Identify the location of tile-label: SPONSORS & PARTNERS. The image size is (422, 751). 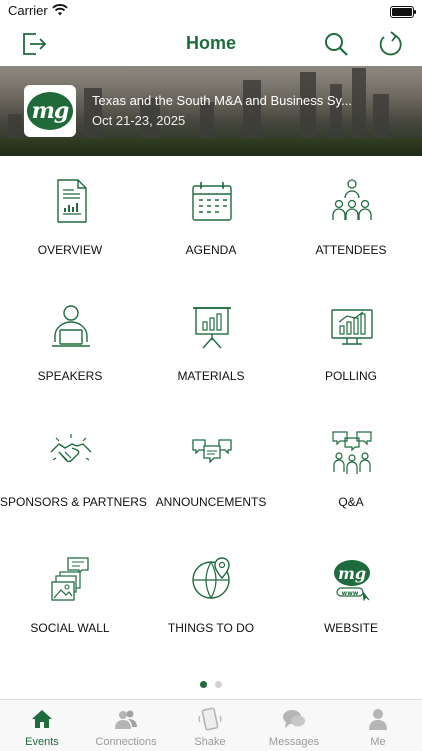
(73, 502).